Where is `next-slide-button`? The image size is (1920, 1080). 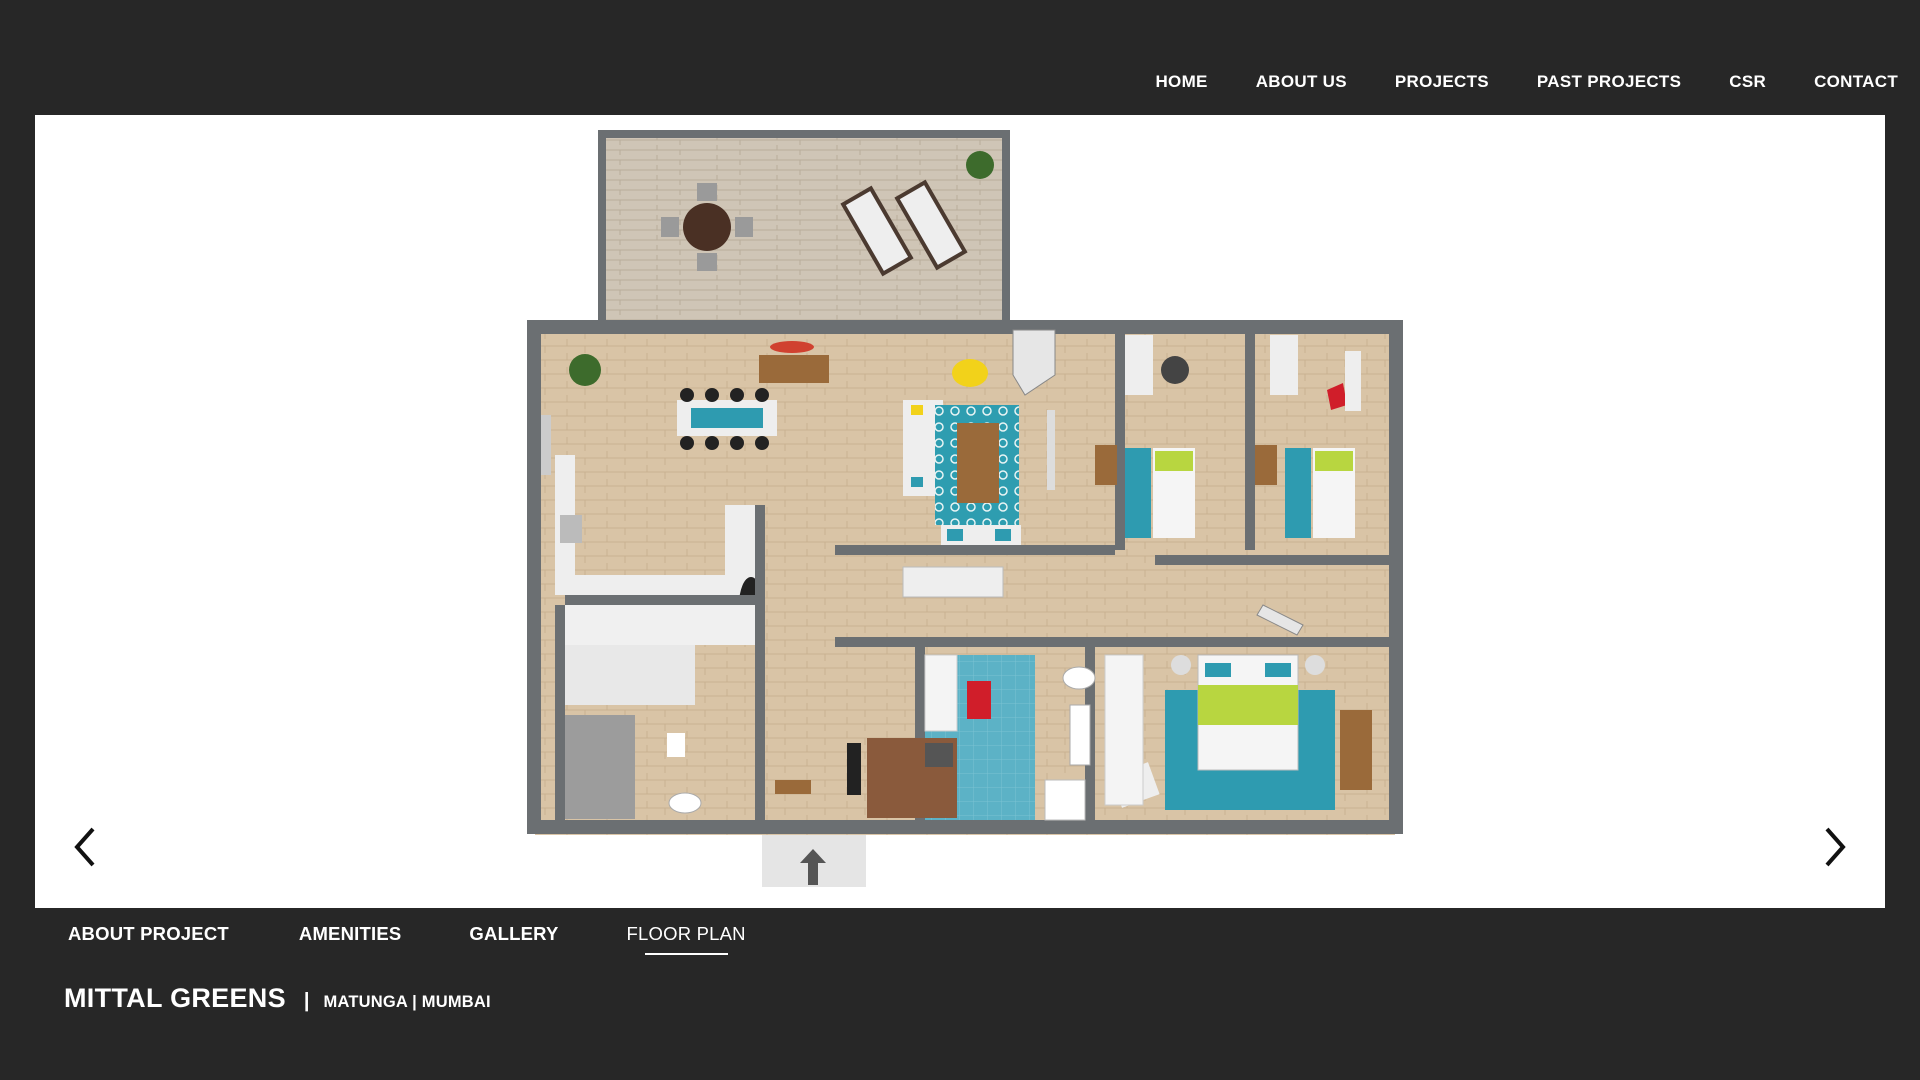
next-slide-button is located at coordinates (1835, 847).